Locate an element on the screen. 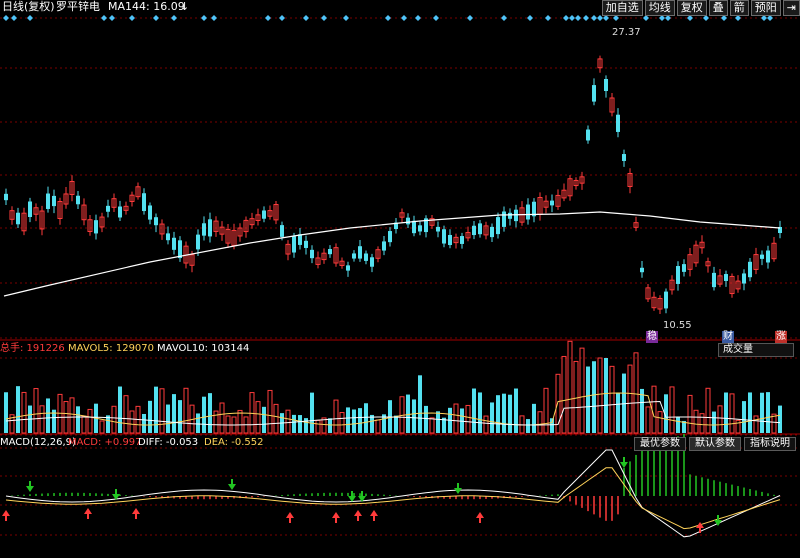 The image size is (800, 558). macd-value: MACD: +0.997 is located at coordinates (105, 442).